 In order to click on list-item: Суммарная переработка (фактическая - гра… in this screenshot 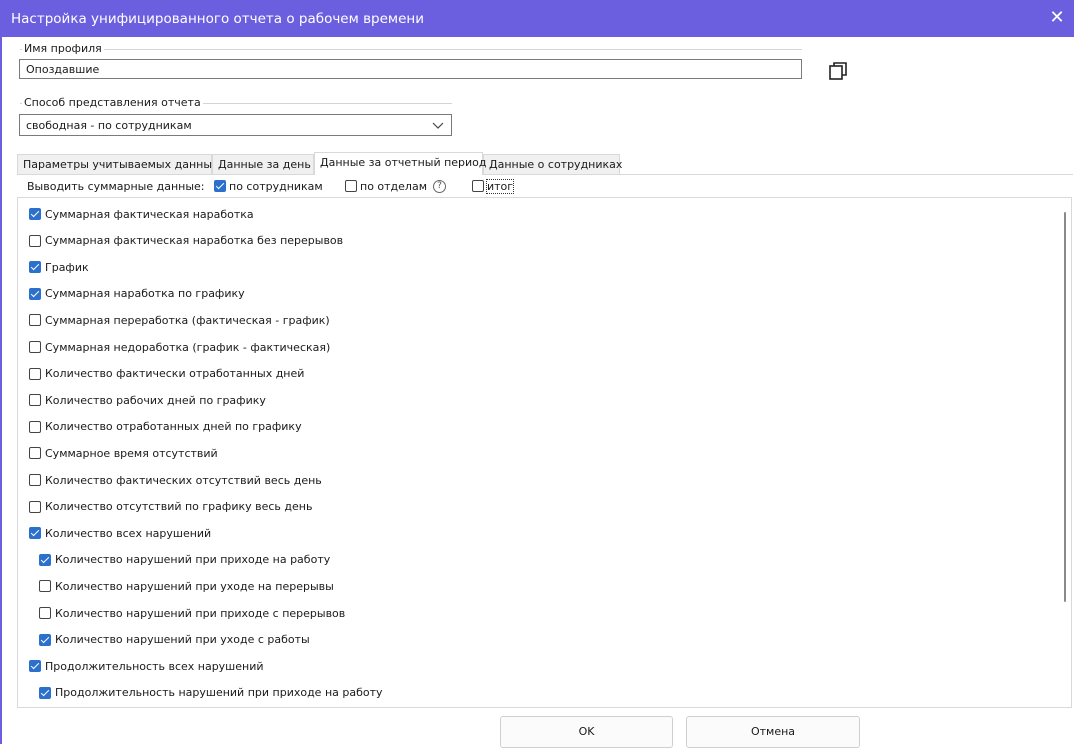, I will do `click(179, 322)`.